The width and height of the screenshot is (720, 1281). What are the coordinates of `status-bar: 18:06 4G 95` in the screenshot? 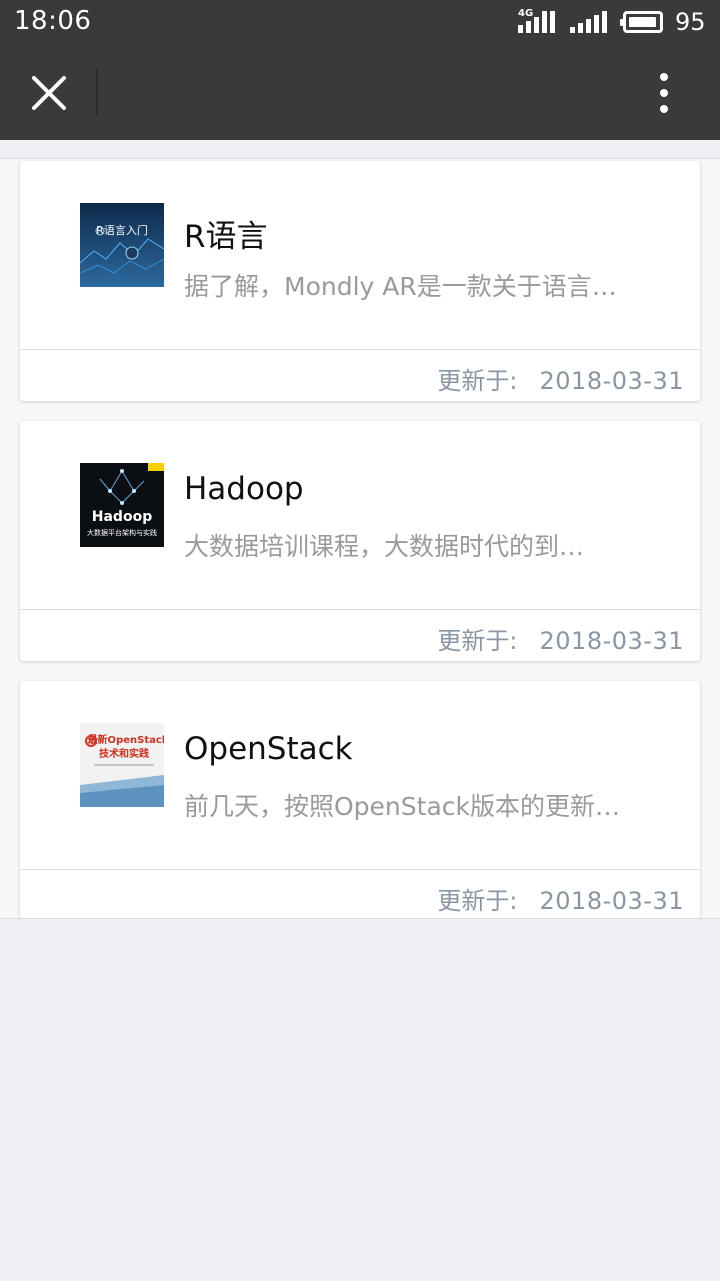 It's located at (360, 22).